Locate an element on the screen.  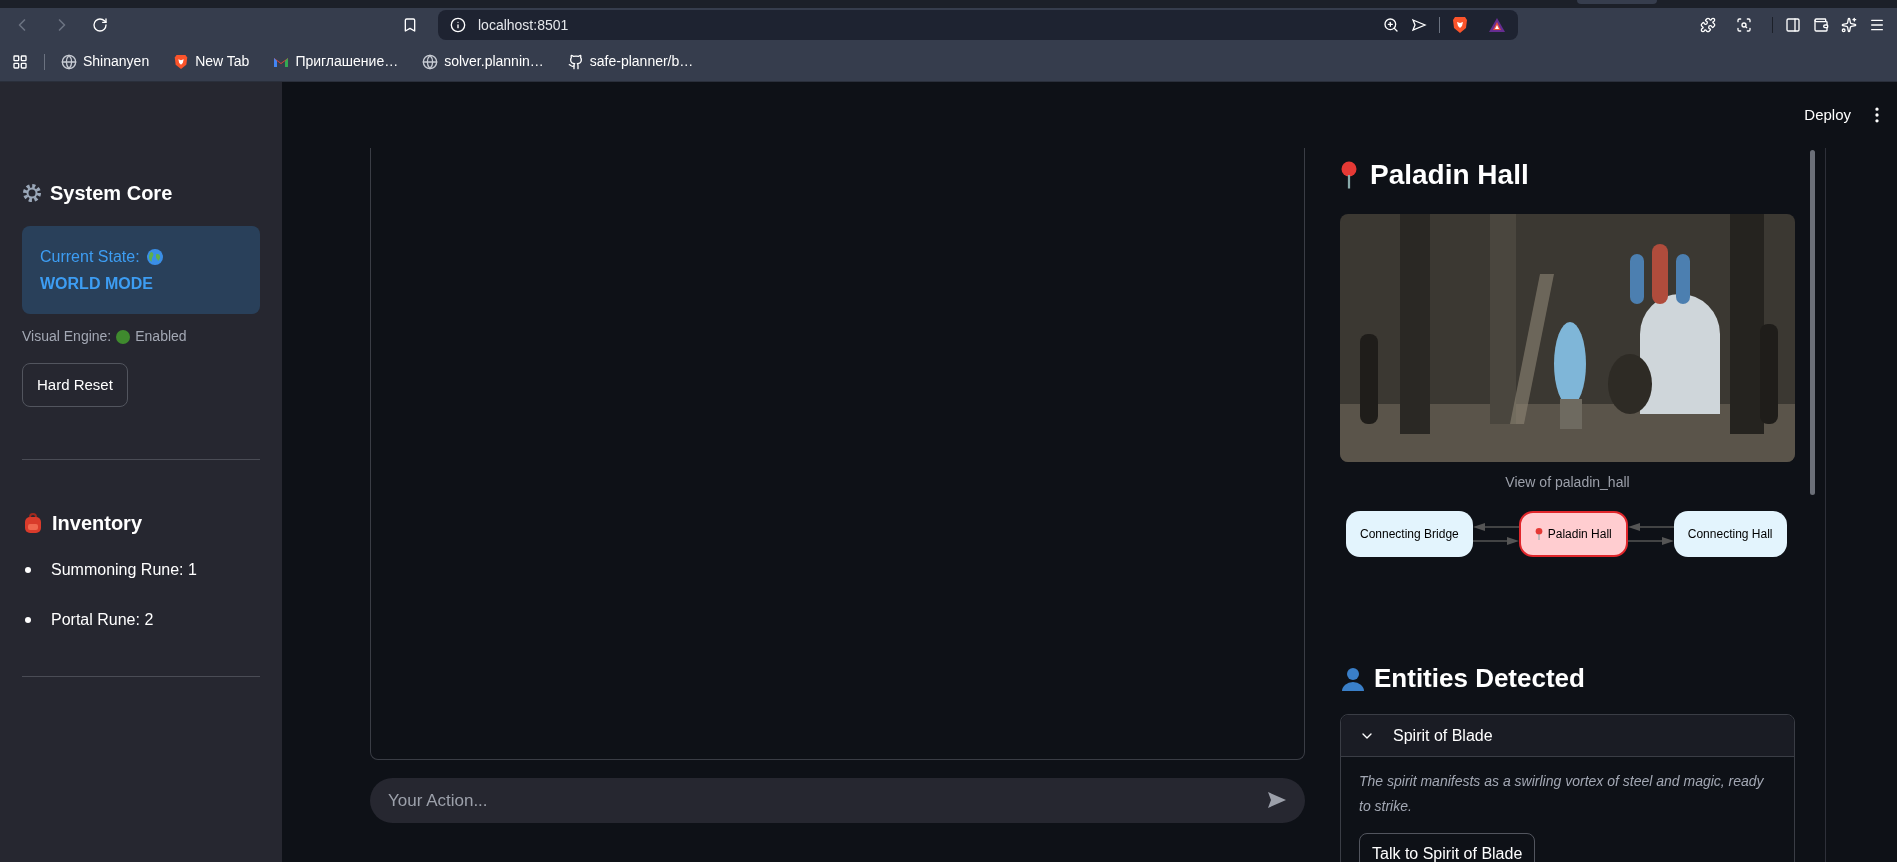
node-label: Connecting Hall is located at coordinates (1730, 534).